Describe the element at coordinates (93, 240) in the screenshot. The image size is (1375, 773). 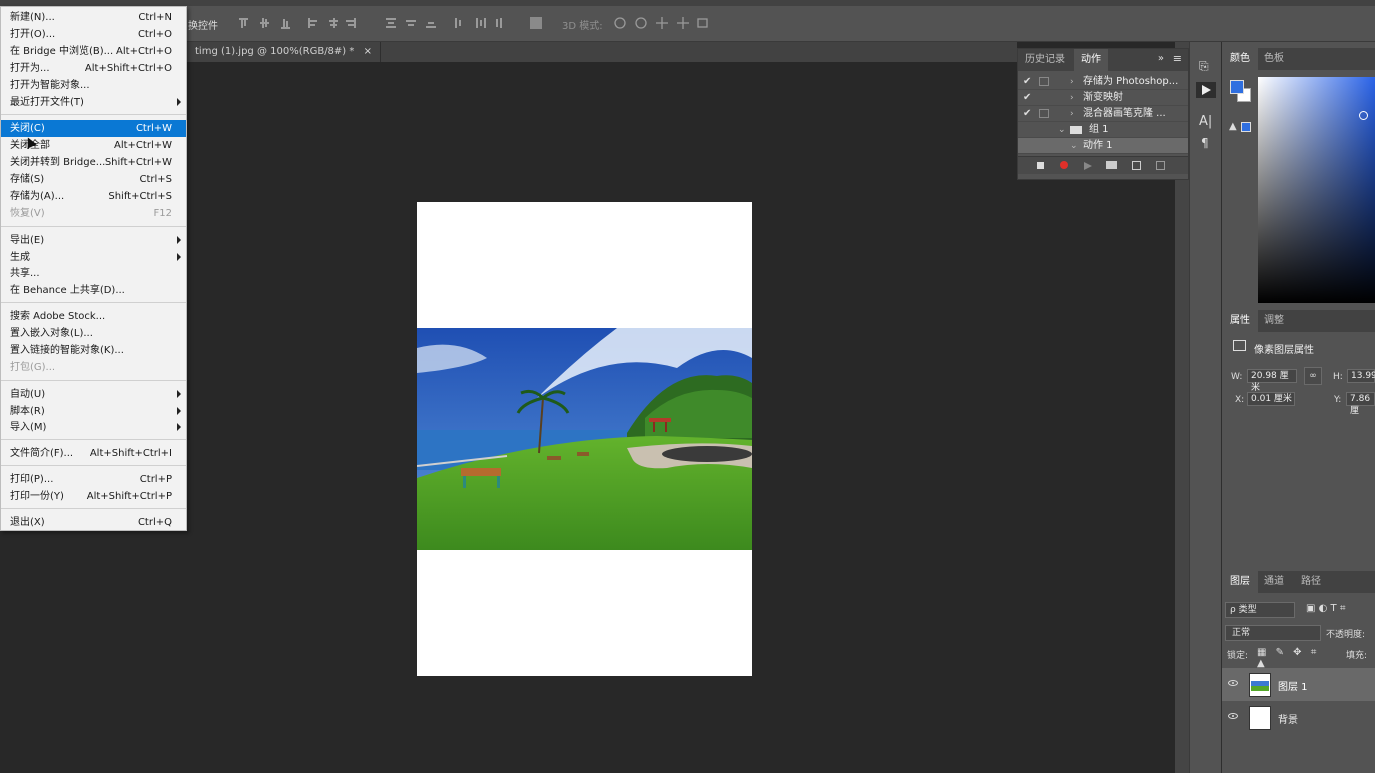
I see `file-menu-item: 导出(E)` at that location.